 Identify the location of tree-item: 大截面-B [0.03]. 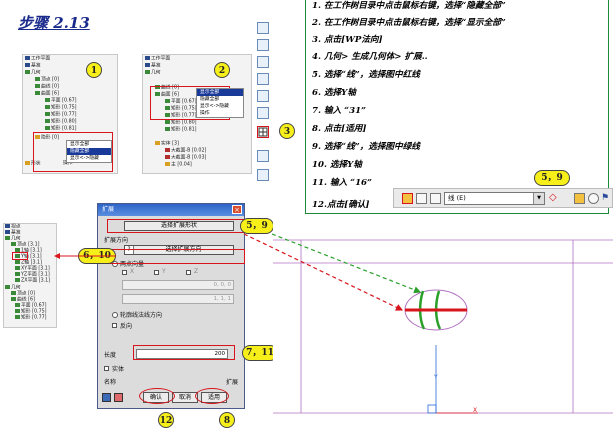
(188, 158).